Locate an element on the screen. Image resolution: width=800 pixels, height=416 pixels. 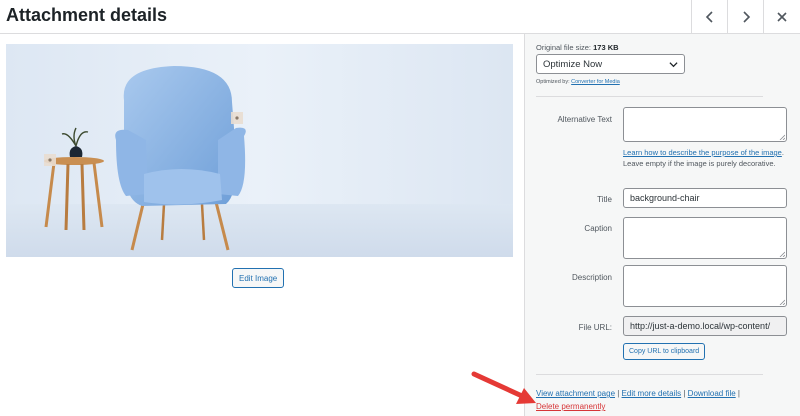
original-size-value: 173 KB is located at coordinates (606, 47).